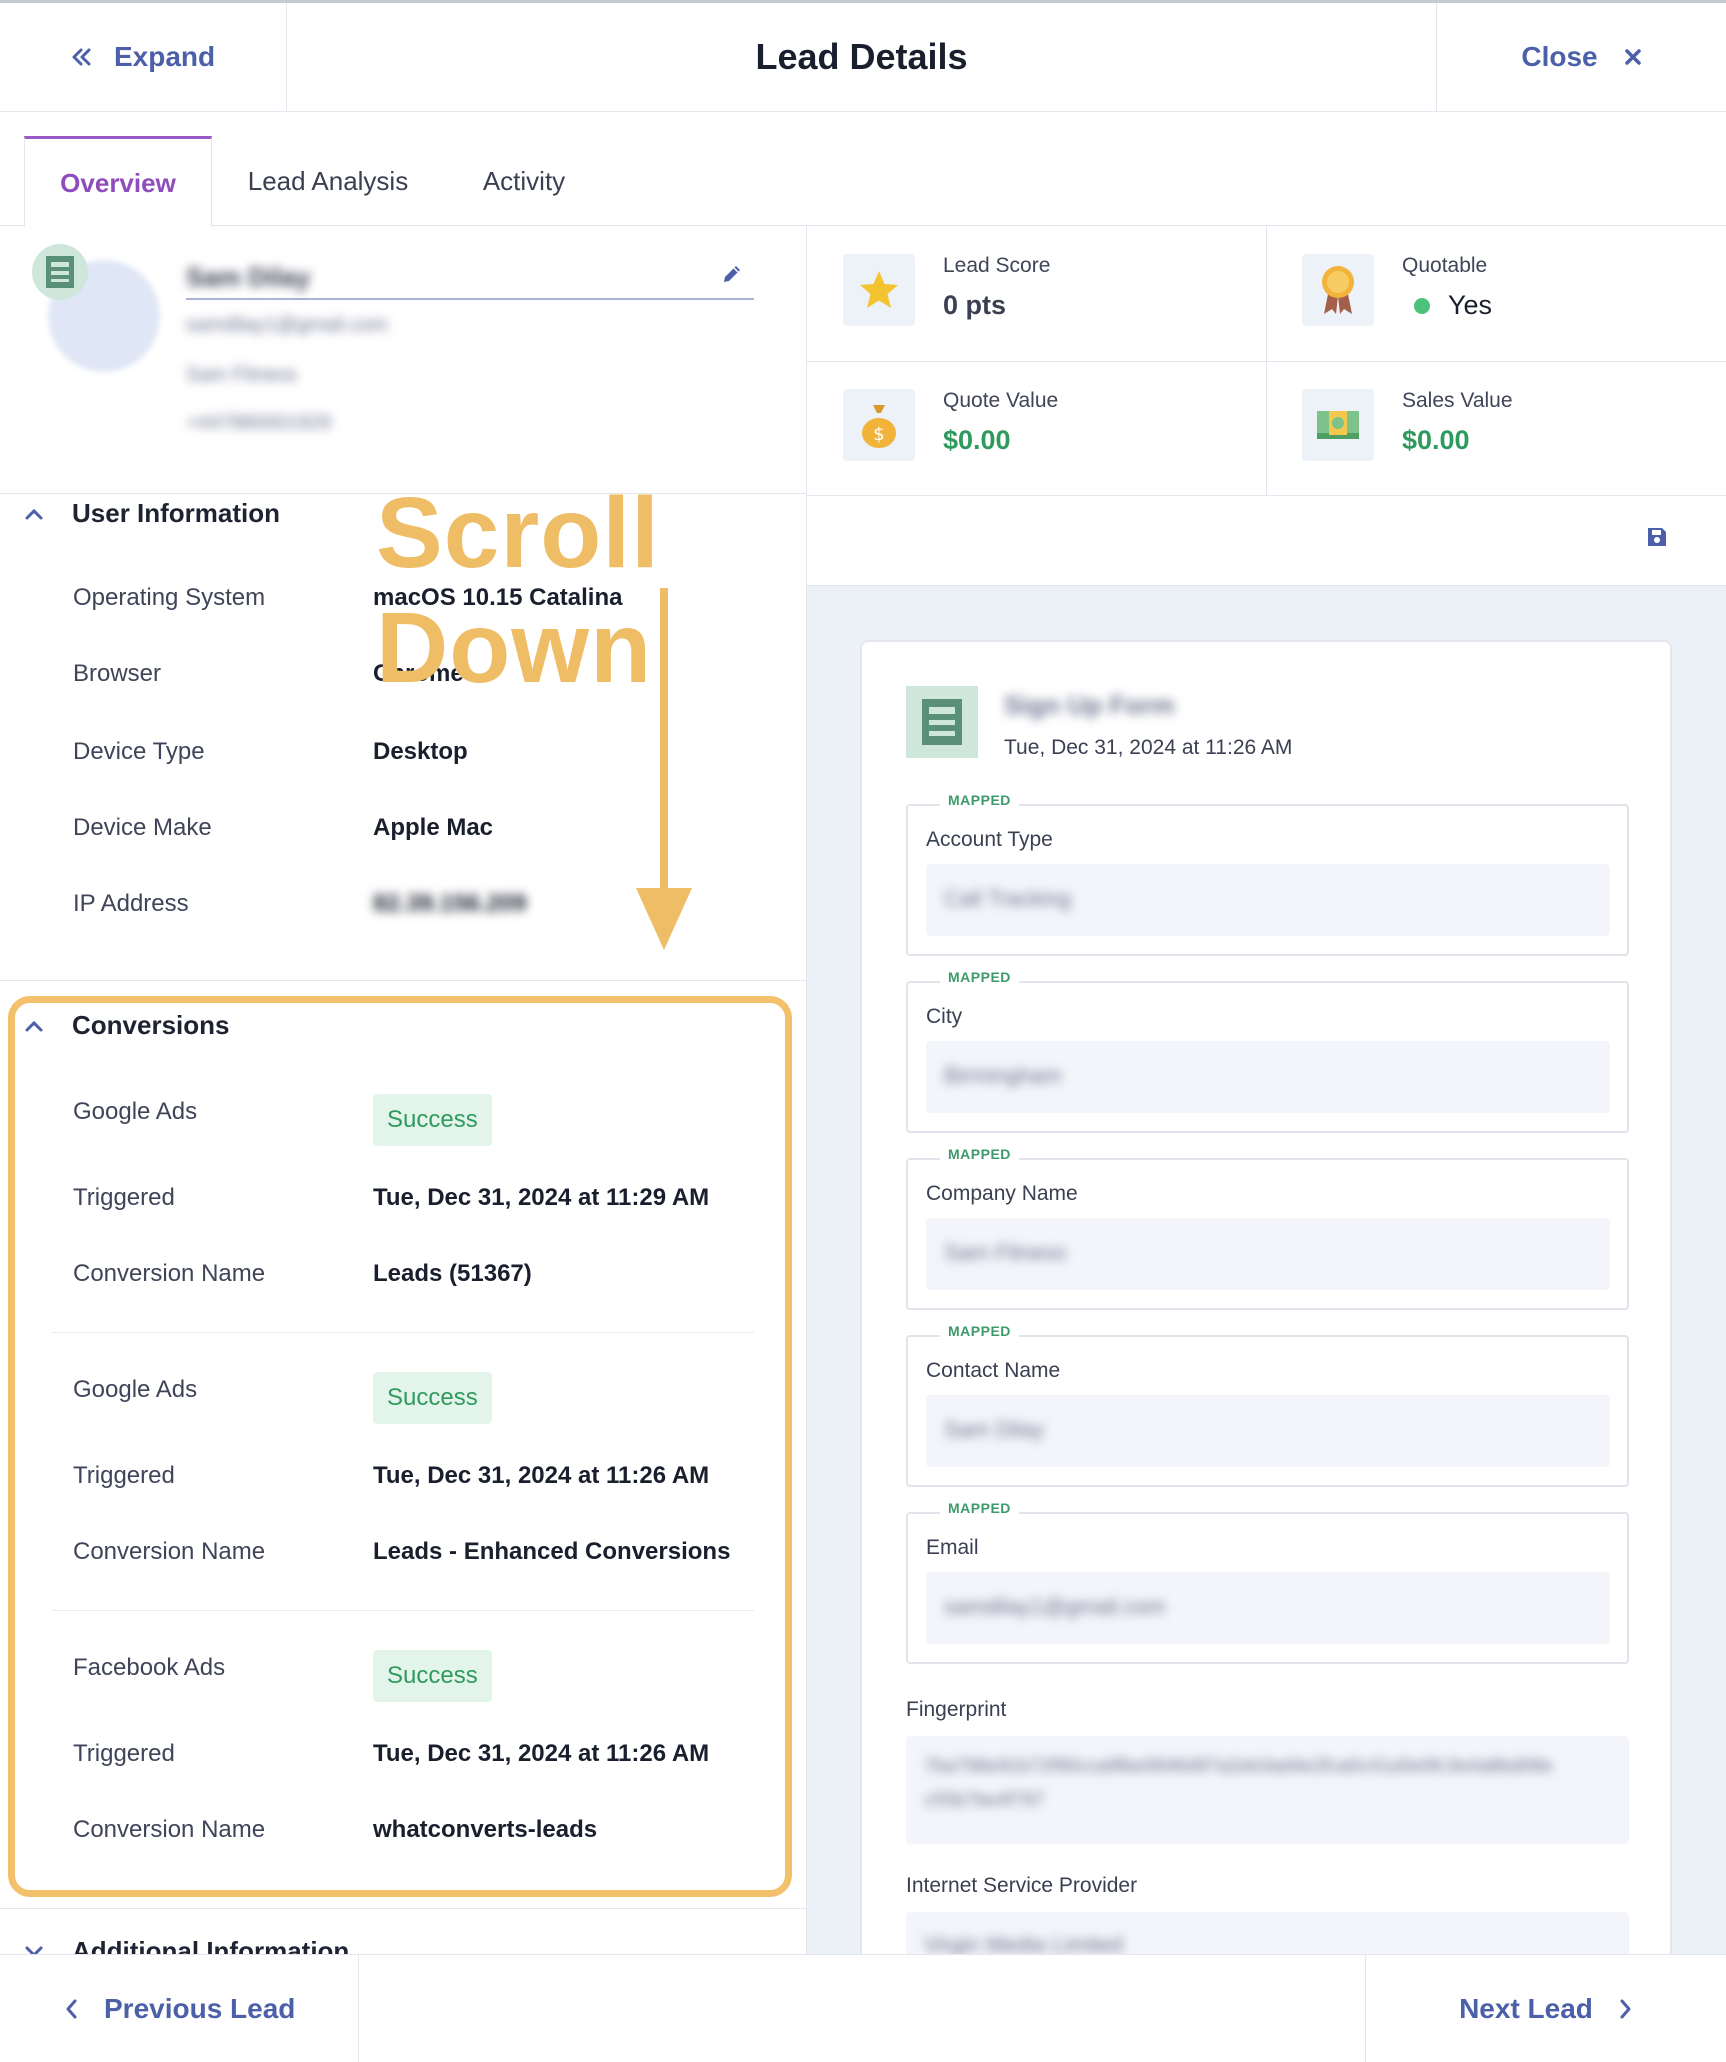 The width and height of the screenshot is (1726, 2062). Describe the element at coordinates (956, 1709) in the screenshot. I see `fingerprint-label: Fingerprint` at that location.